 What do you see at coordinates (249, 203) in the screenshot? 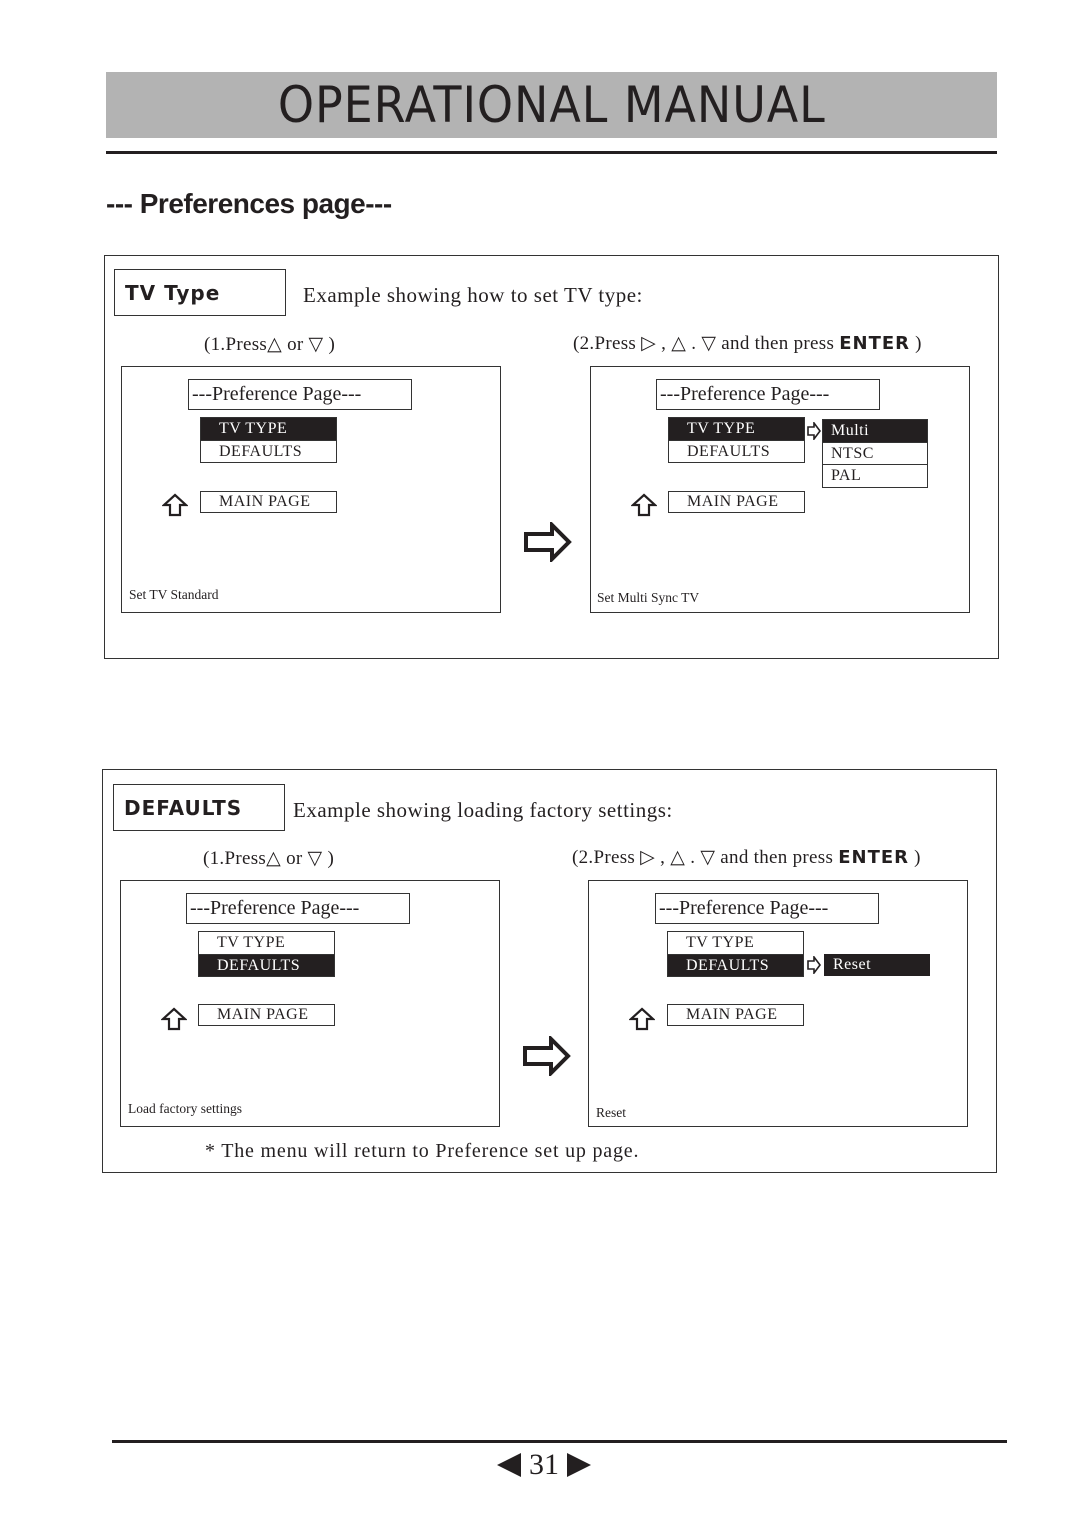
I see `section-title: --- Preferences page---` at bounding box center [249, 203].